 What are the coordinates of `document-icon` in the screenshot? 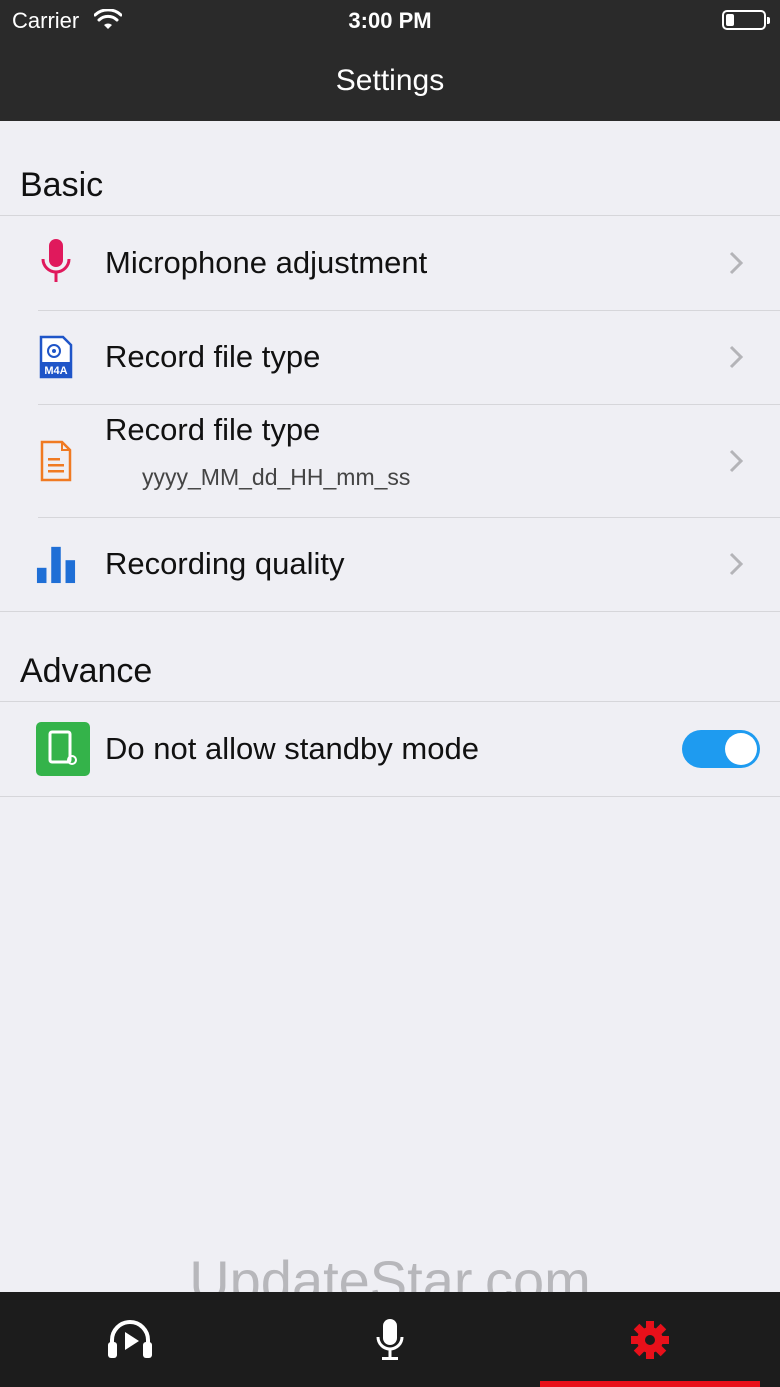 It's located at (56, 461).